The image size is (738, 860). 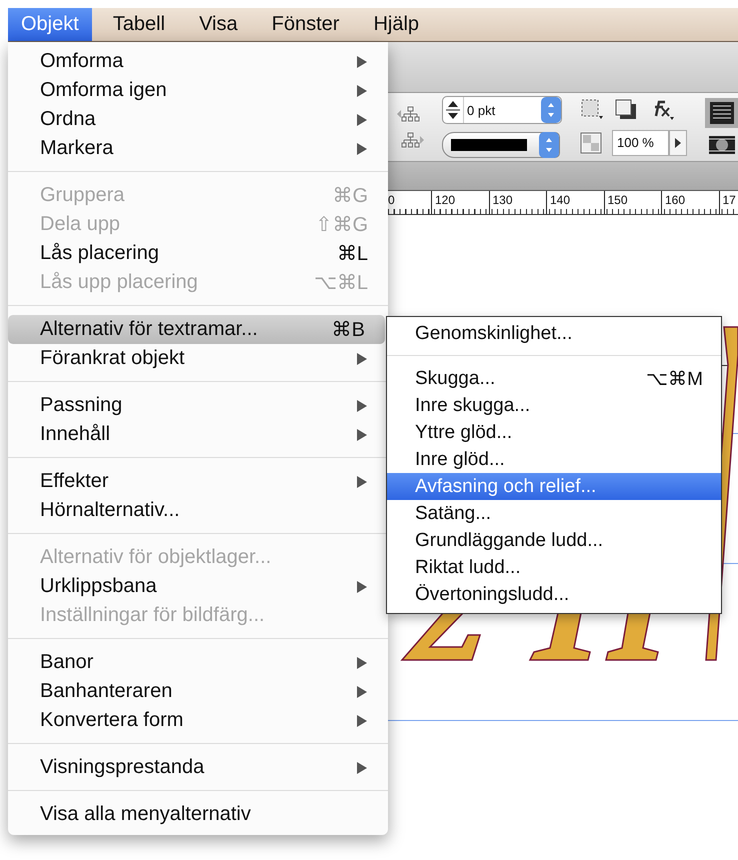 What do you see at coordinates (348, 330) in the screenshot?
I see `keyboard-shortcut: ⌘B` at bounding box center [348, 330].